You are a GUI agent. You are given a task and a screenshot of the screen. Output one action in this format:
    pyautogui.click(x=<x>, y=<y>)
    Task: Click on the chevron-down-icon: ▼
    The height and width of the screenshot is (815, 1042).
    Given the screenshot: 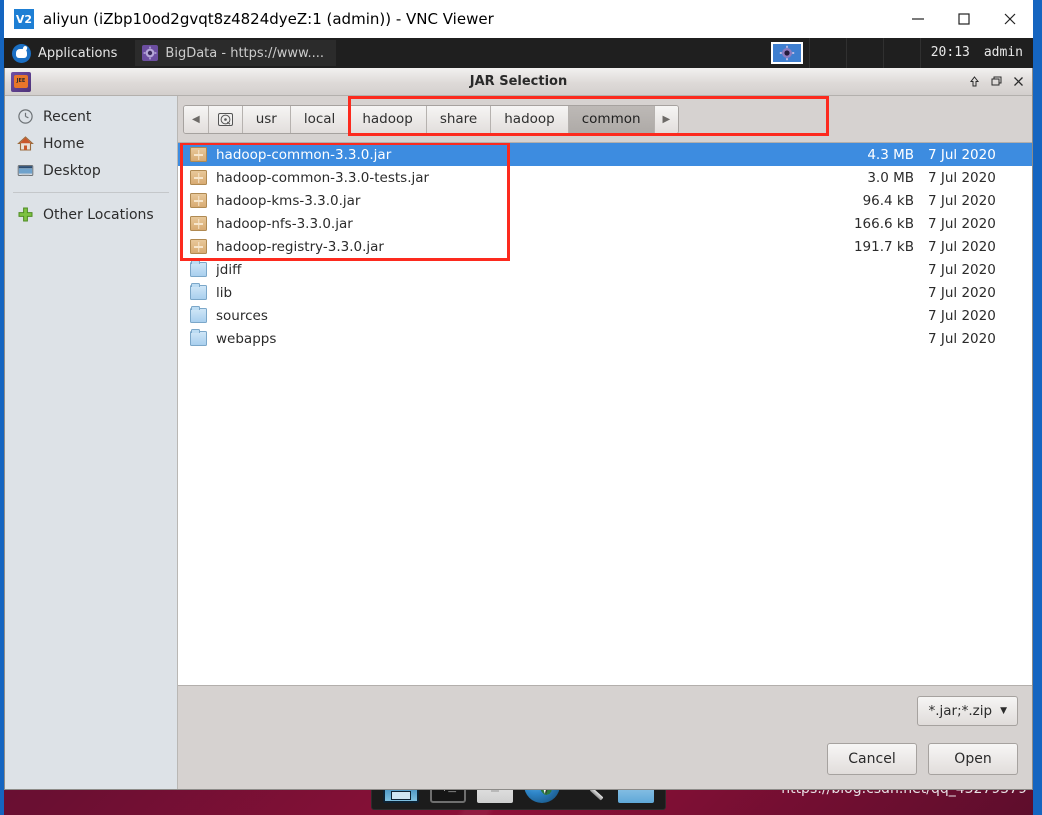 What is the action you would take?
    pyautogui.click(x=1003, y=711)
    